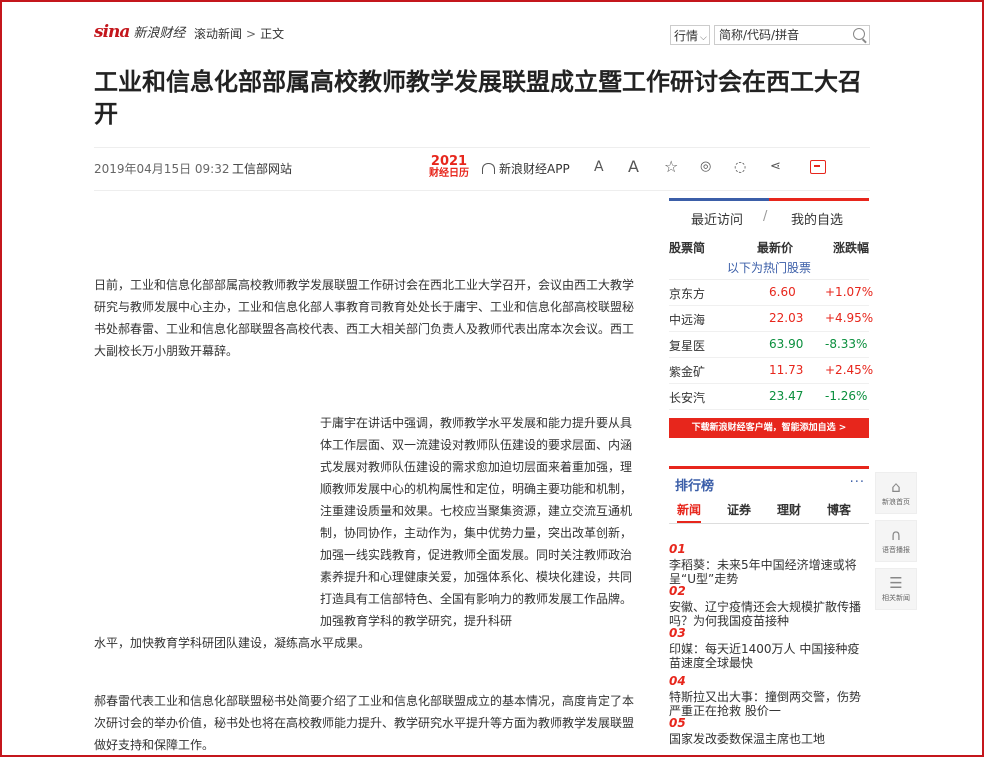  What do you see at coordinates (775, 248) in the screenshot?
I see `col-price: 最新价` at bounding box center [775, 248].